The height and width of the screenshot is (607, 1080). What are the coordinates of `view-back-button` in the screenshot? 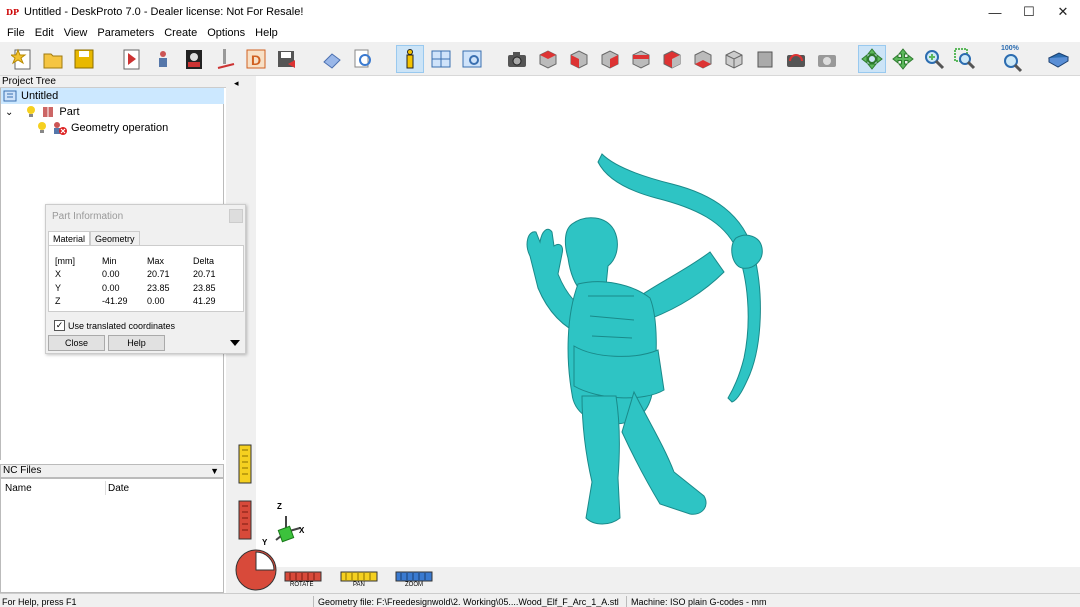 It's located at (641, 59).